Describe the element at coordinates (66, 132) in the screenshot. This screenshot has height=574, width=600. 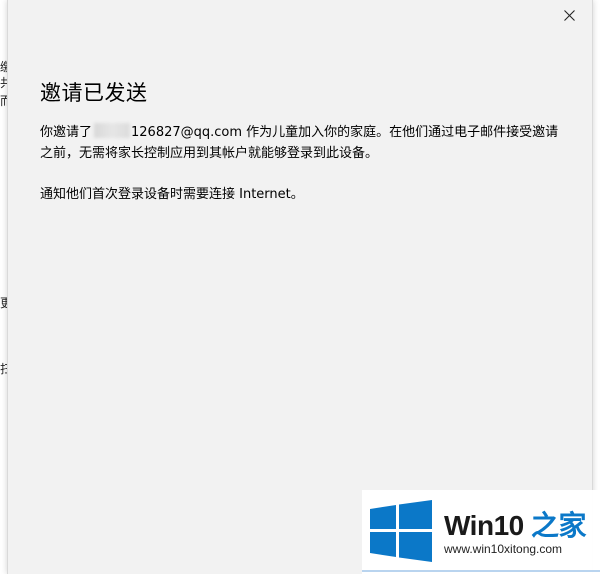
I see `description-prefix: 你邀请了` at that location.